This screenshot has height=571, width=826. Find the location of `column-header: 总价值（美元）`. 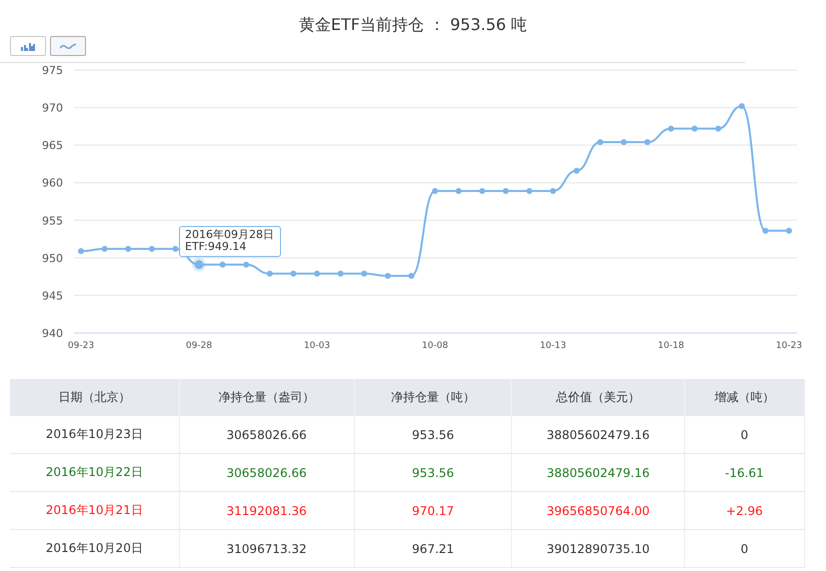

column-header: 总价值（美元） is located at coordinates (598, 397).